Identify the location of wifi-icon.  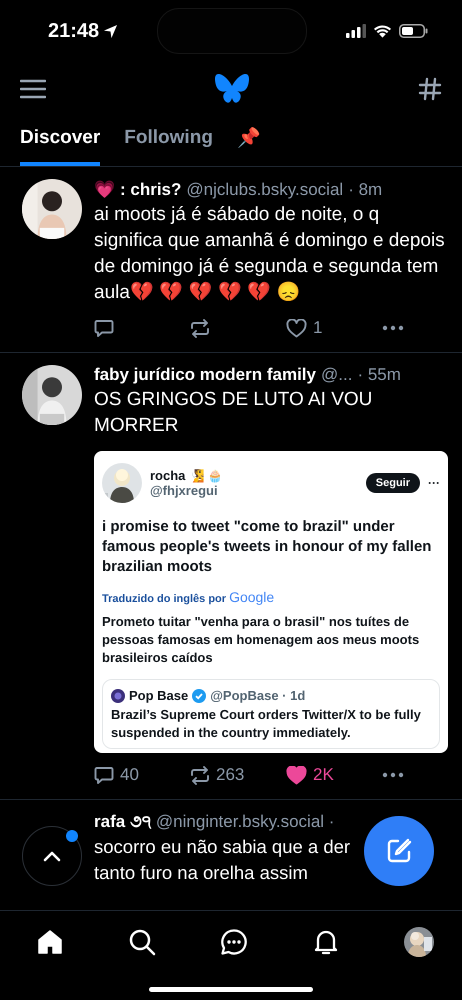
(382, 31).